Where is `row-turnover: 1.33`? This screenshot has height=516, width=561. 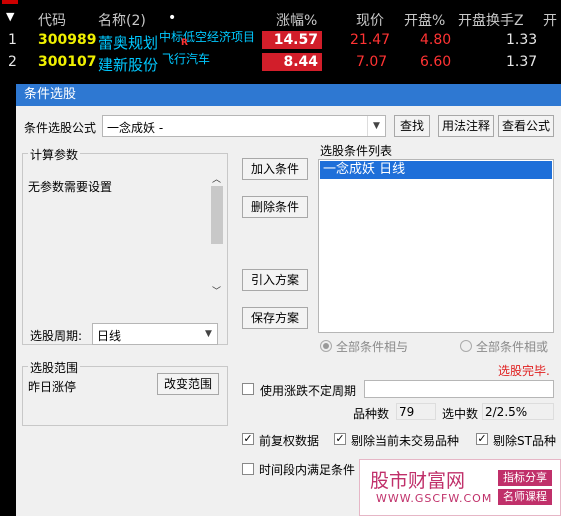 row-turnover: 1.33 is located at coordinates (522, 40).